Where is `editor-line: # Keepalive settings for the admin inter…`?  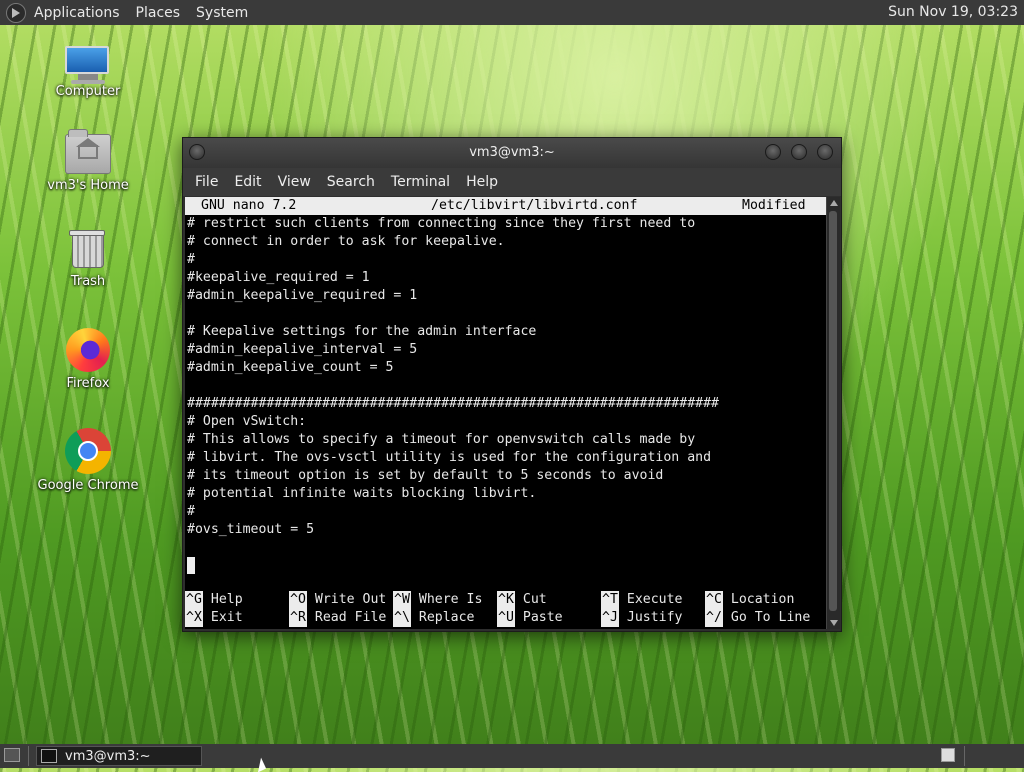
editor-line: # Keepalive settings for the admin inter… is located at coordinates (362, 331).